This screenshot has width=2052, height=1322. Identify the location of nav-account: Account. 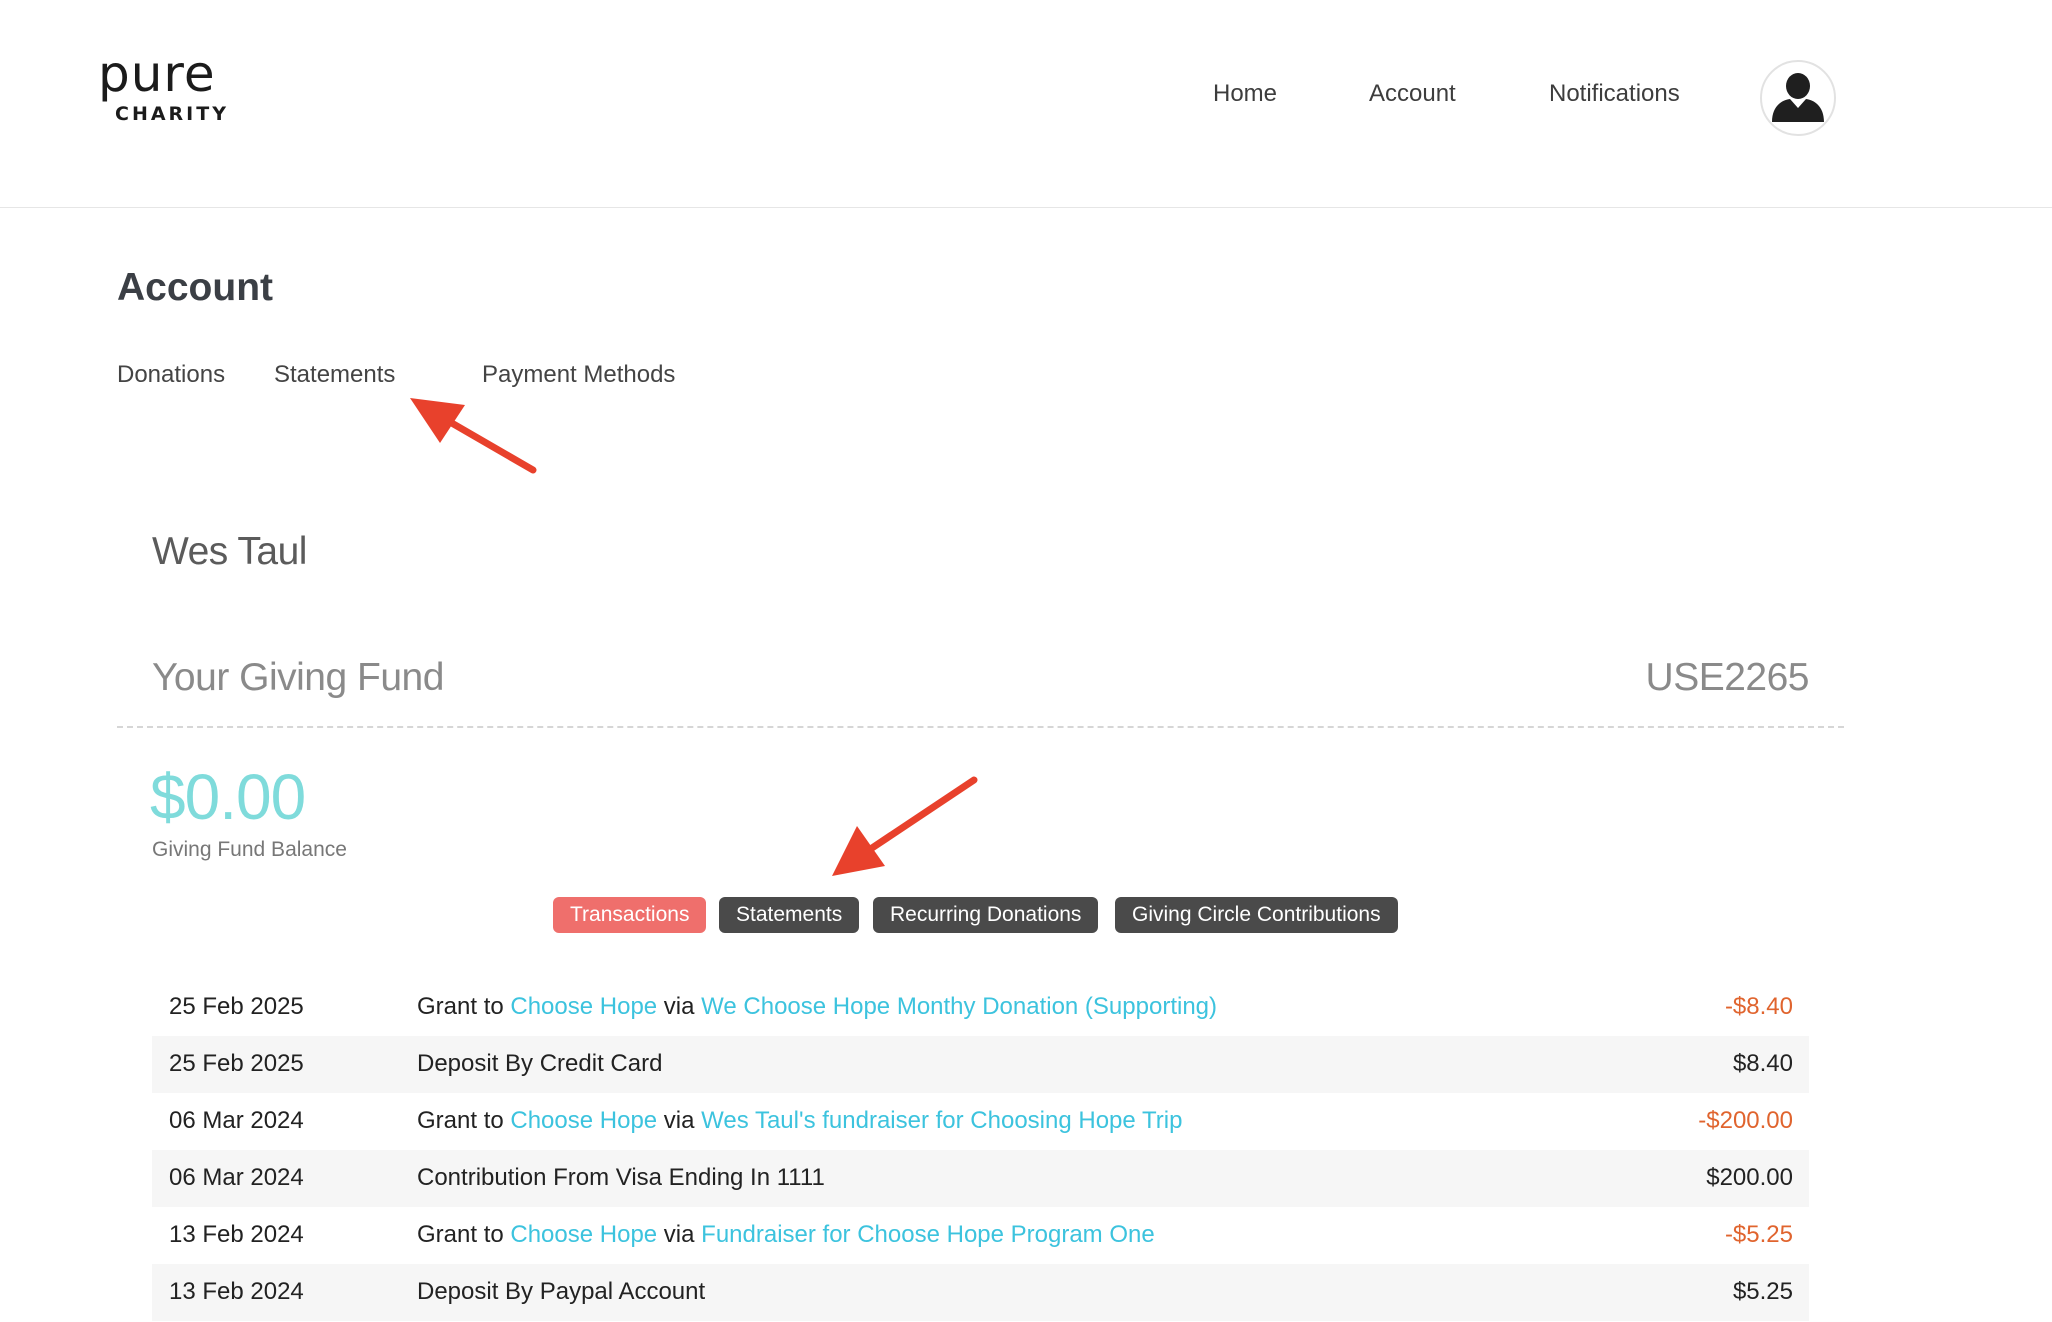
(1412, 94).